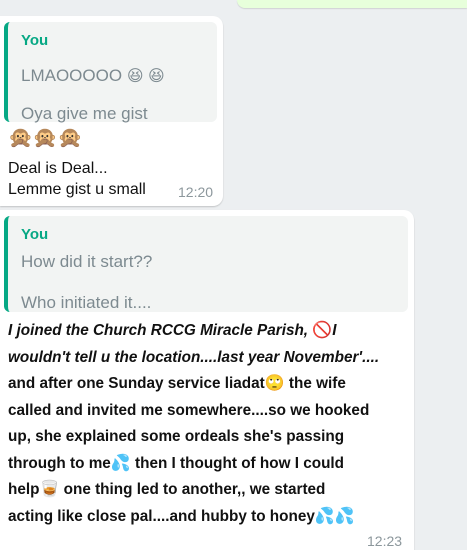 The width and height of the screenshot is (467, 550). I want to click on sweat-droplets-emoji-icon: 💦💦, so click(334, 516).